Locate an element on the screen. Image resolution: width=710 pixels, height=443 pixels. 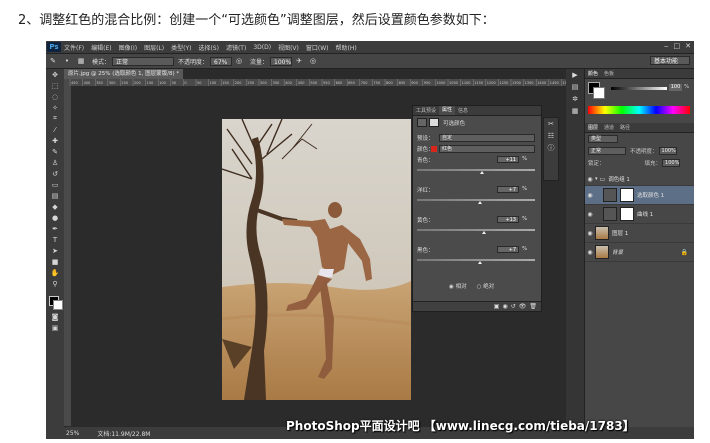
workspace-select: 基本功能 is located at coordinates (670, 60).